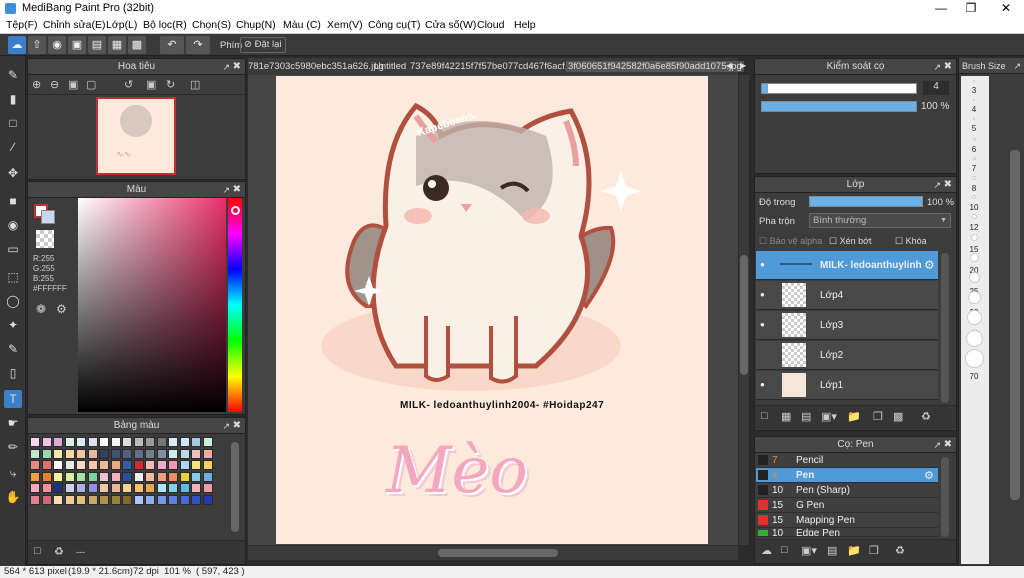 This screenshot has height=578, width=1024. Describe the element at coordinates (13, 147) in the screenshot. I see `line-tool-icon: ∕` at that location.